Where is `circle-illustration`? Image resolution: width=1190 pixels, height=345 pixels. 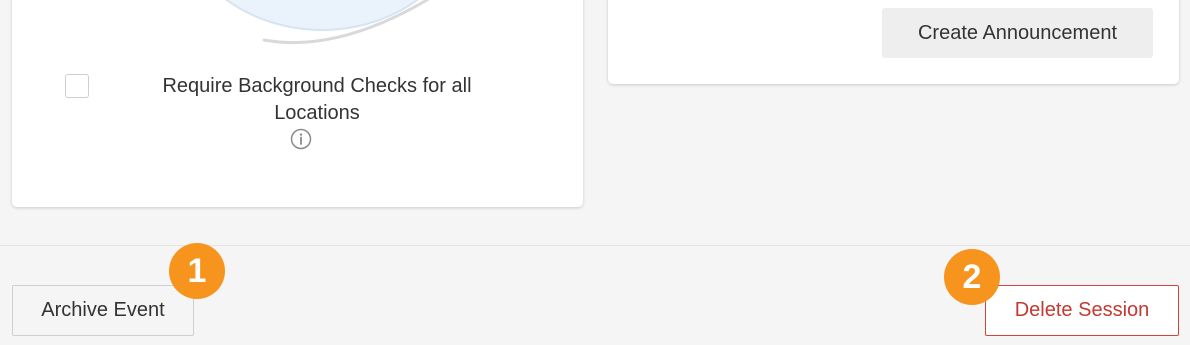 circle-illustration is located at coordinates (327, 22).